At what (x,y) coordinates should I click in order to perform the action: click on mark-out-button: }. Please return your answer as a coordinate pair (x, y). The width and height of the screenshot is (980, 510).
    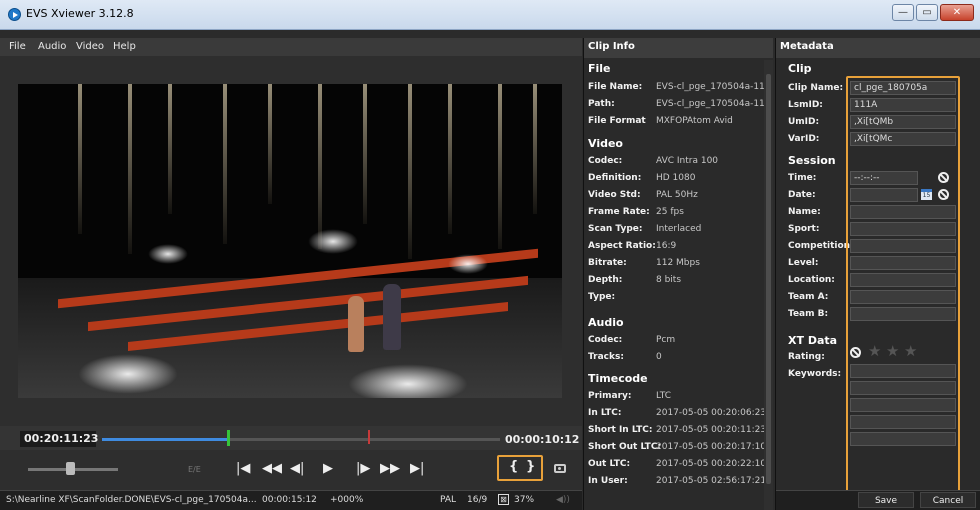
    Looking at the image, I should click on (530, 466).